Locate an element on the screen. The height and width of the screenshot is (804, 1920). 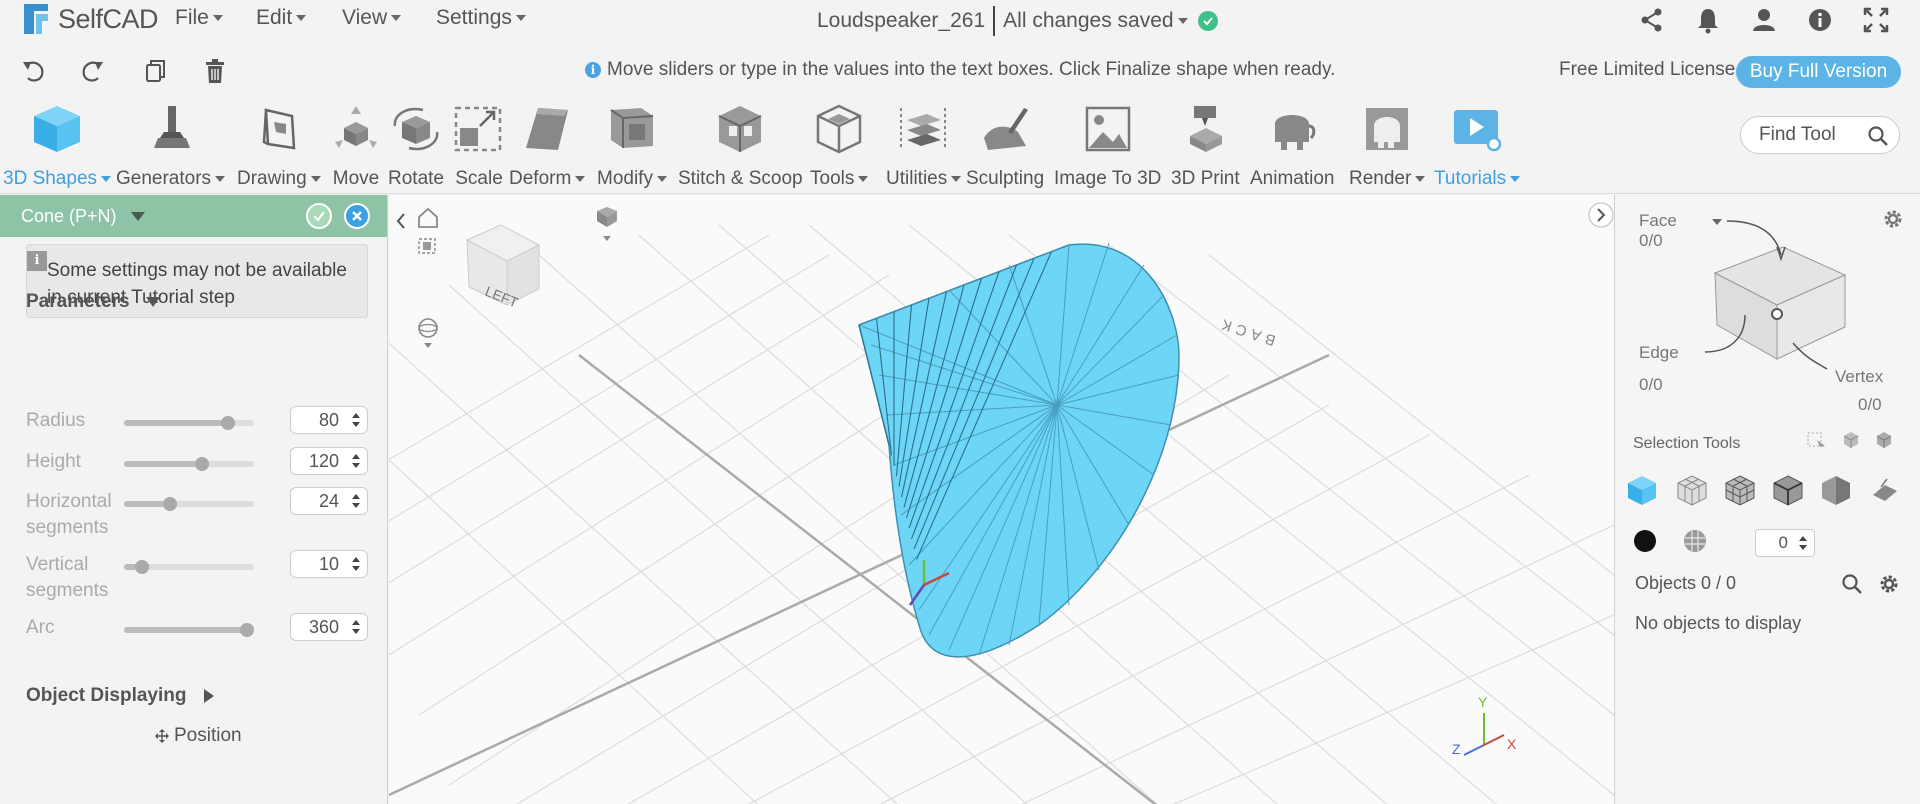
copy-icon is located at coordinates (155, 71).